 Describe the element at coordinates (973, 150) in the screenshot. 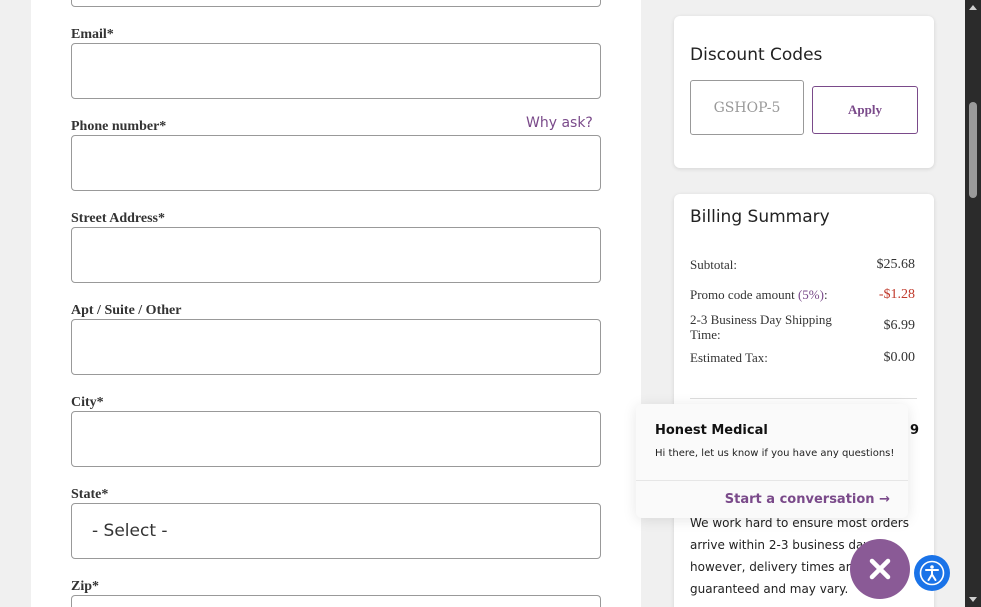

I see `scroll-thumb` at that location.